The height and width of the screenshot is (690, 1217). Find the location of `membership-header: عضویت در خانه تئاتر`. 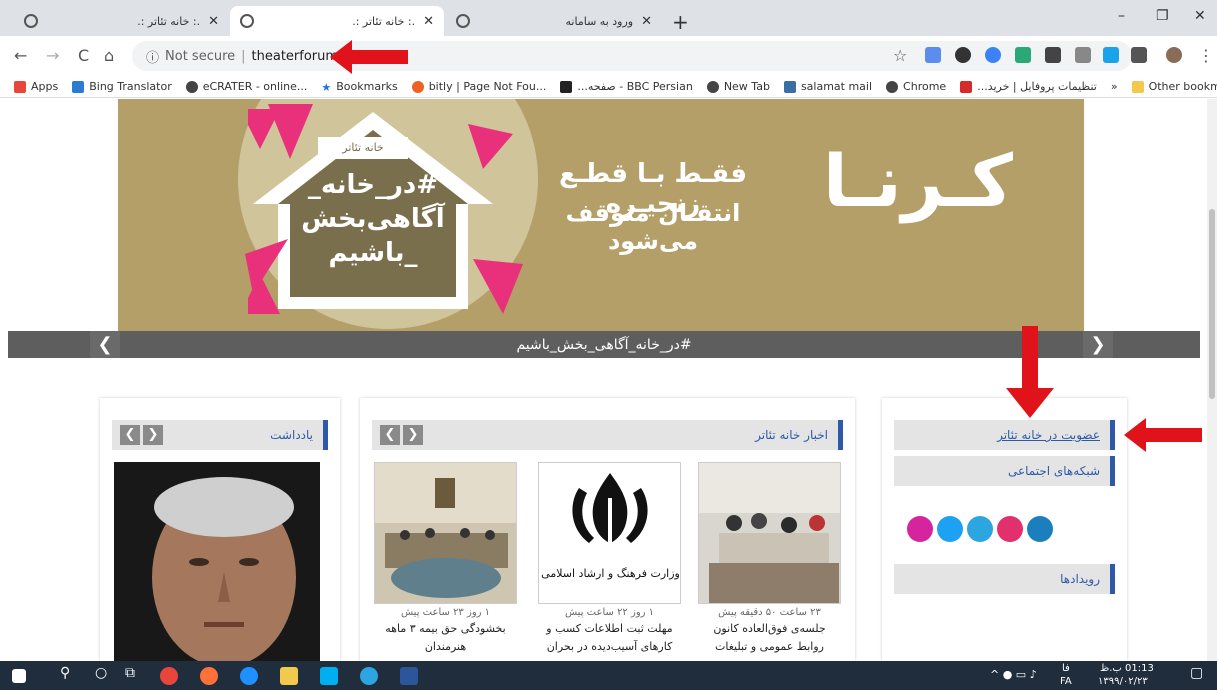

membership-header: عضویت در خانه تئاتر is located at coordinates (1004, 435).